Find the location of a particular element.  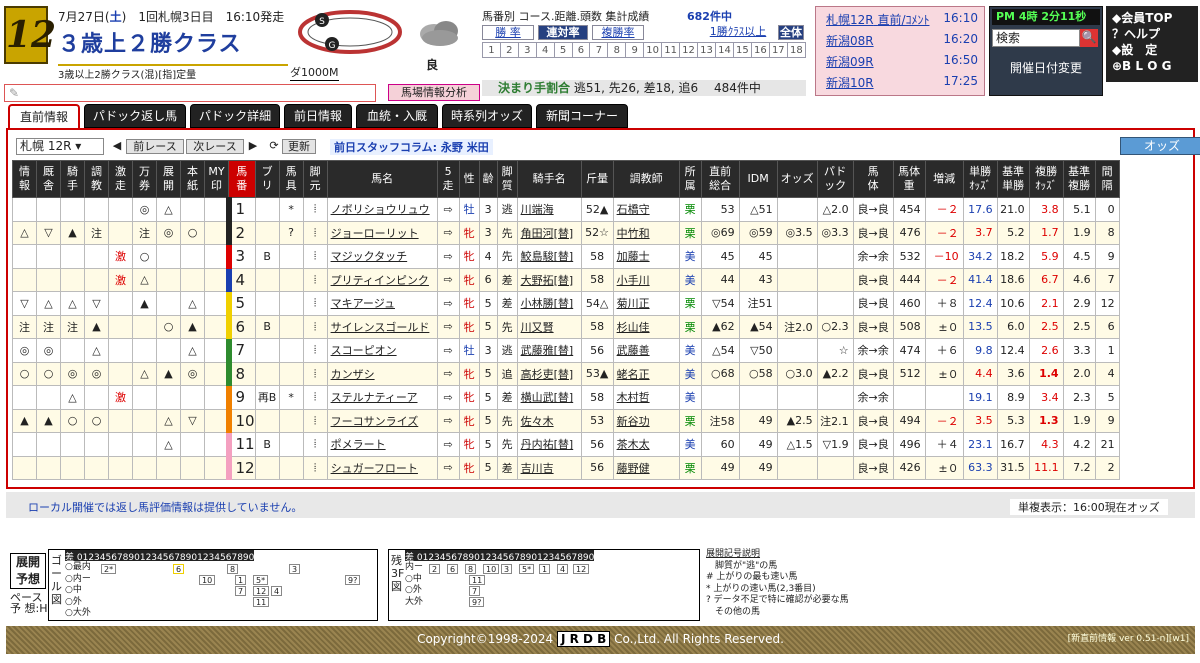

trainer-link: 新谷功 is located at coordinates (646, 420).